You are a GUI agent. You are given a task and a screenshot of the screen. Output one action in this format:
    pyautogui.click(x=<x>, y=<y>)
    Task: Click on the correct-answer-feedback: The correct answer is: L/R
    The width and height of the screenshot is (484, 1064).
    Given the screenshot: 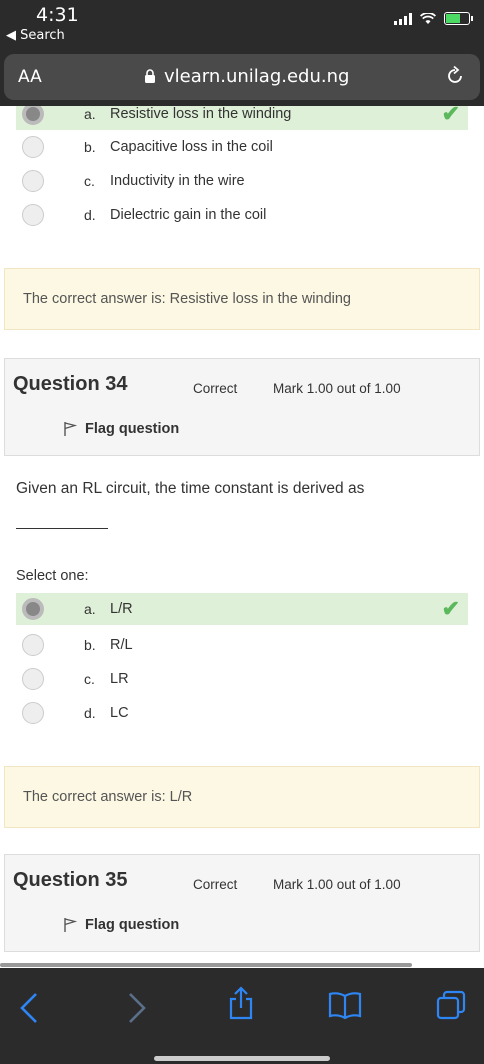 What is the action you would take?
    pyautogui.click(x=242, y=797)
    